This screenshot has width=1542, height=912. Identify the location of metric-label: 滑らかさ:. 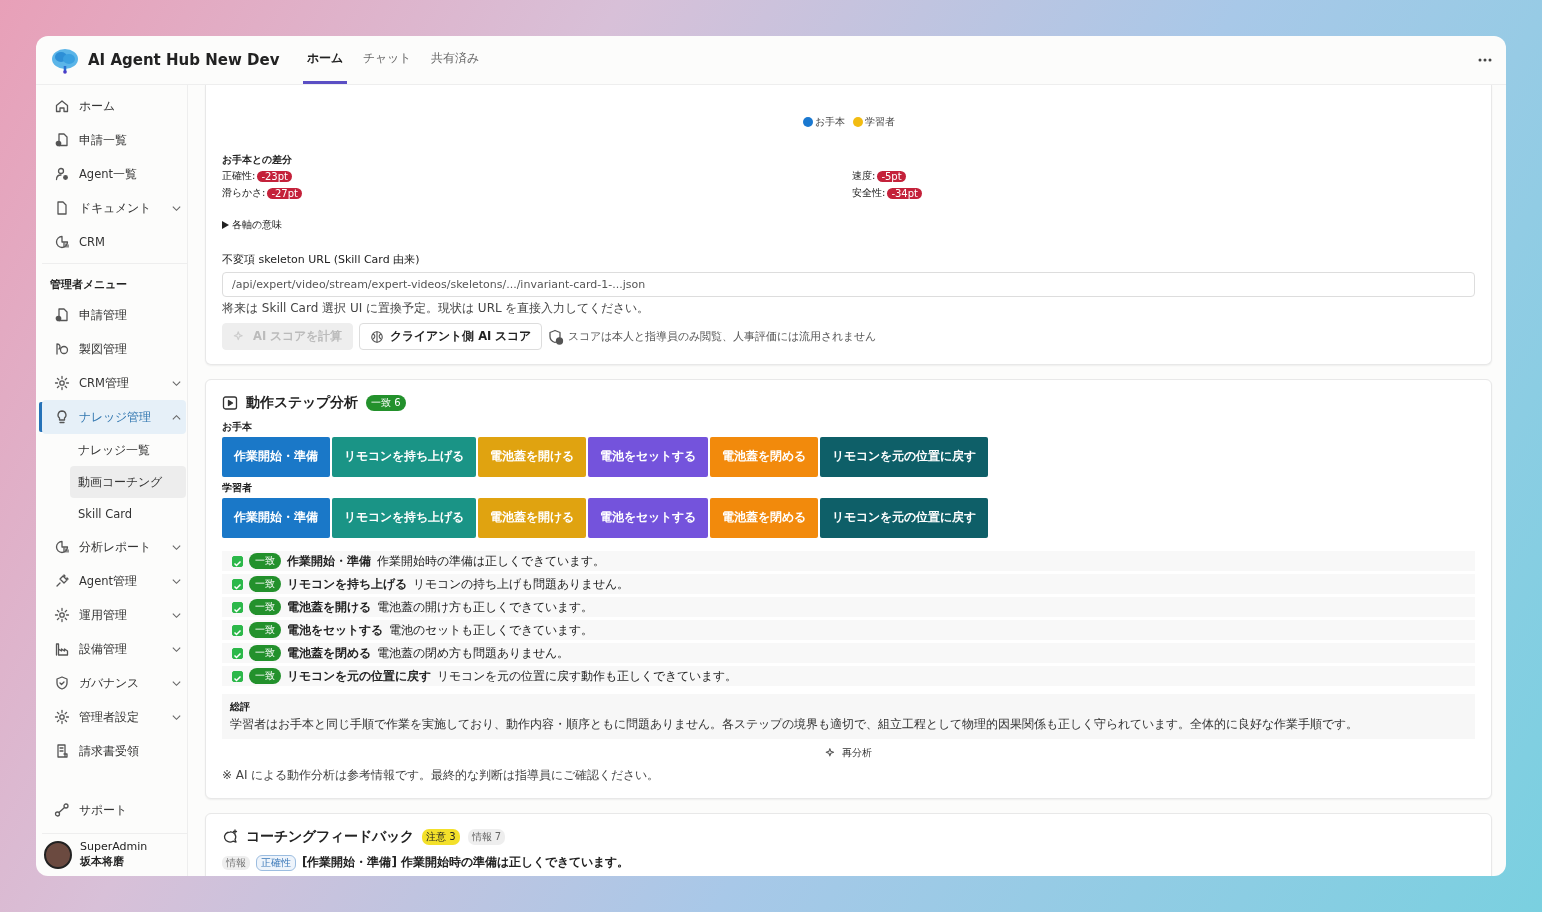
(244, 193).